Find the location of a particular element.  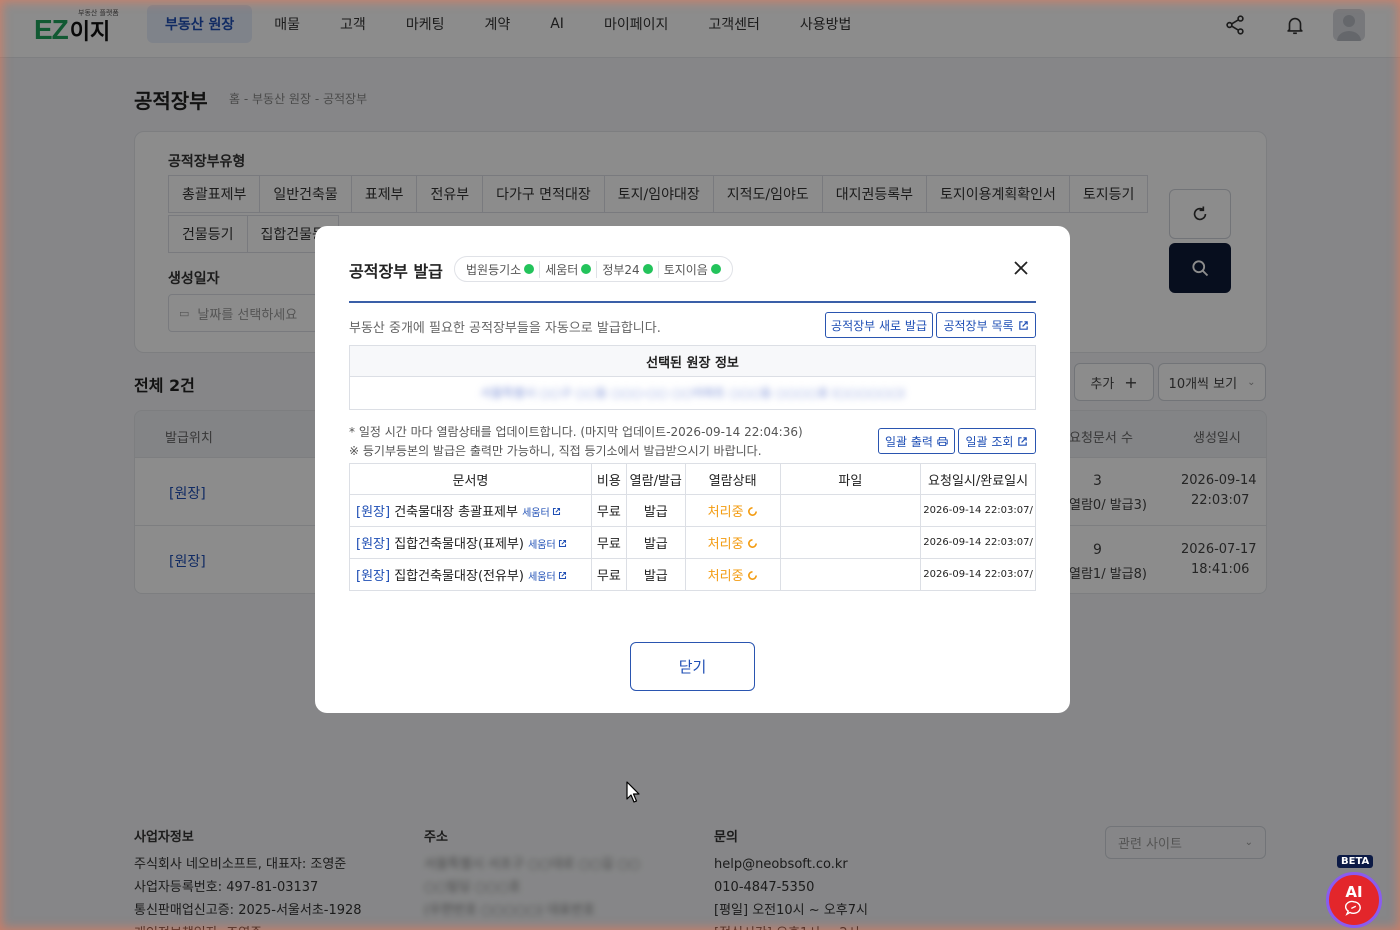

service-status: 정부24 is located at coordinates (628, 269).